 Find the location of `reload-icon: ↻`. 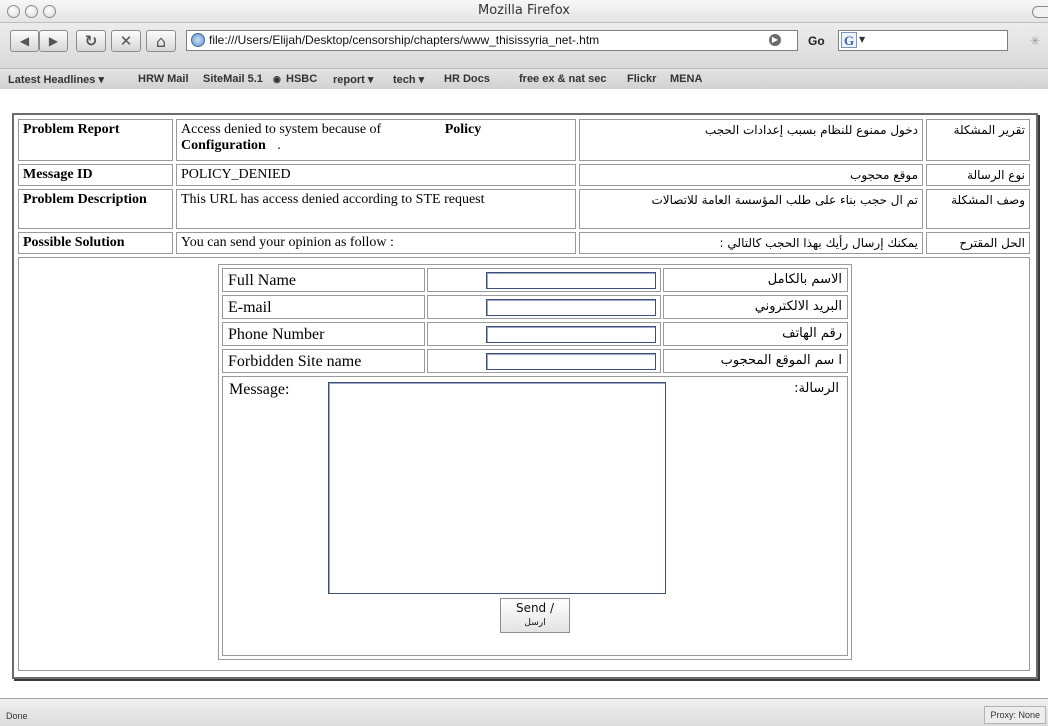

reload-icon: ↻ is located at coordinates (91, 41).